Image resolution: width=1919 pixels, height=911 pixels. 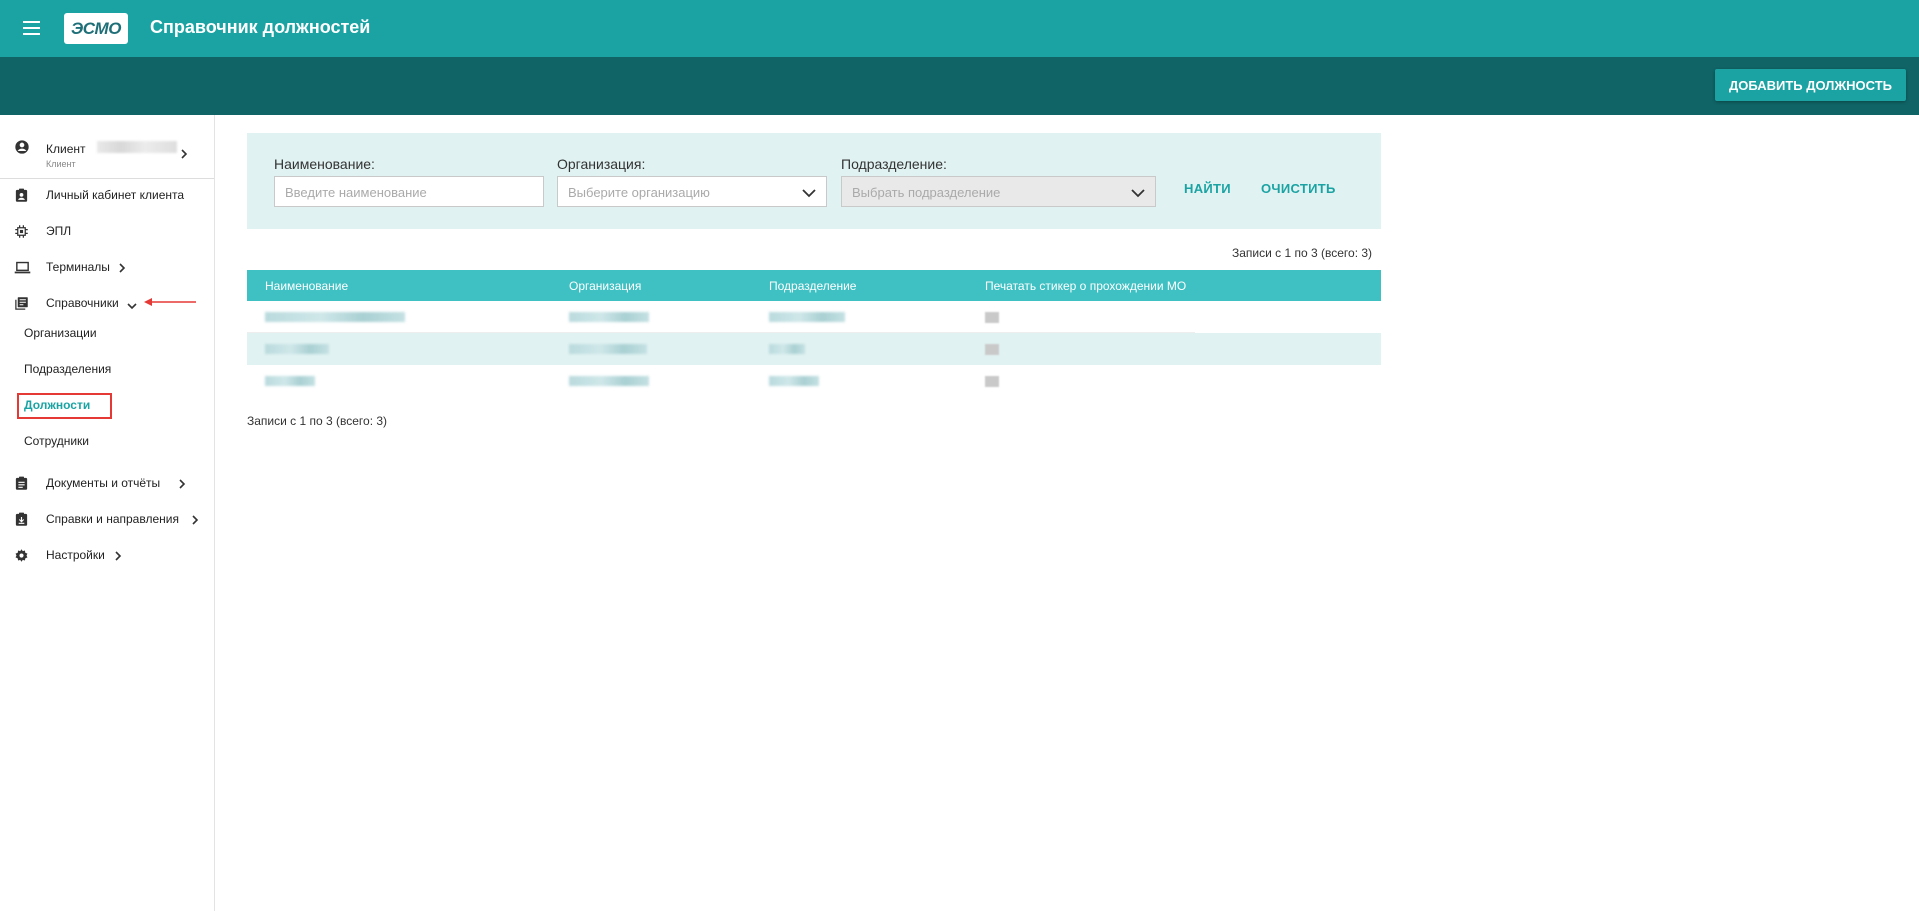 I want to click on column-header-name: Наименование, so click(x=306, y=286).